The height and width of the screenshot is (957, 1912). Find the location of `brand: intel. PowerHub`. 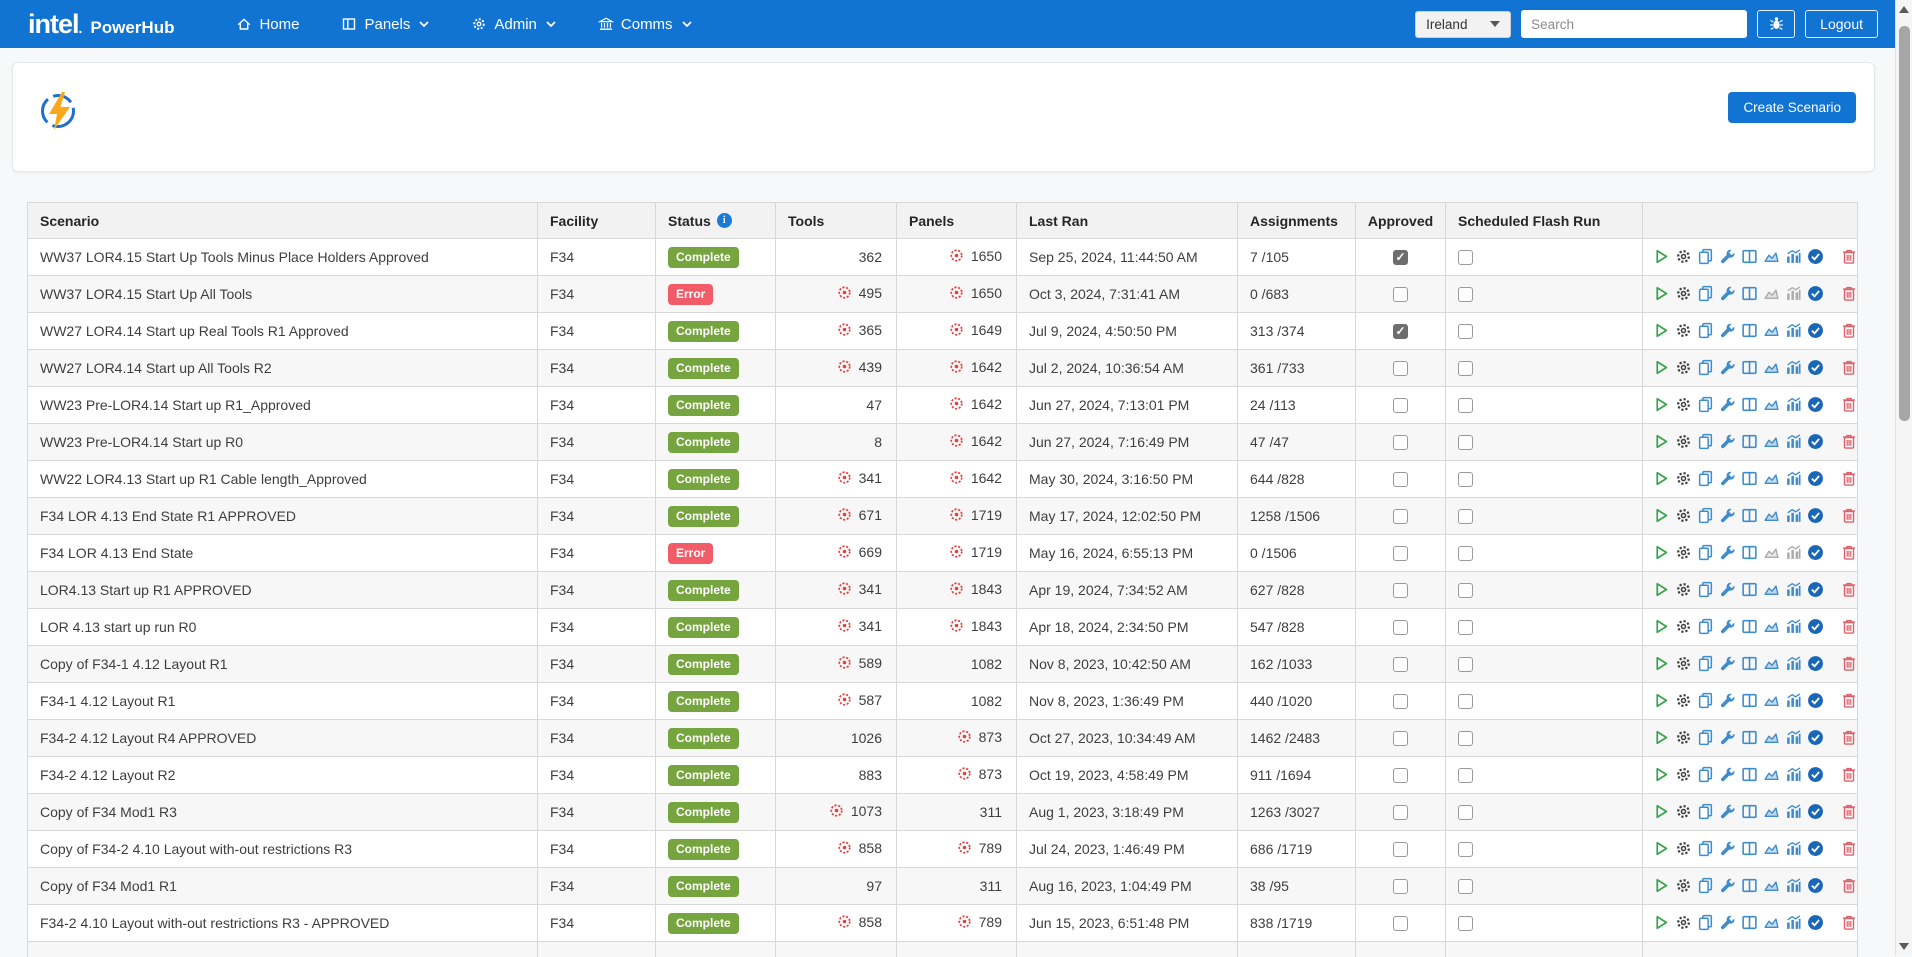

brand: intel. PowerHub is located at coordinates (101, 24).